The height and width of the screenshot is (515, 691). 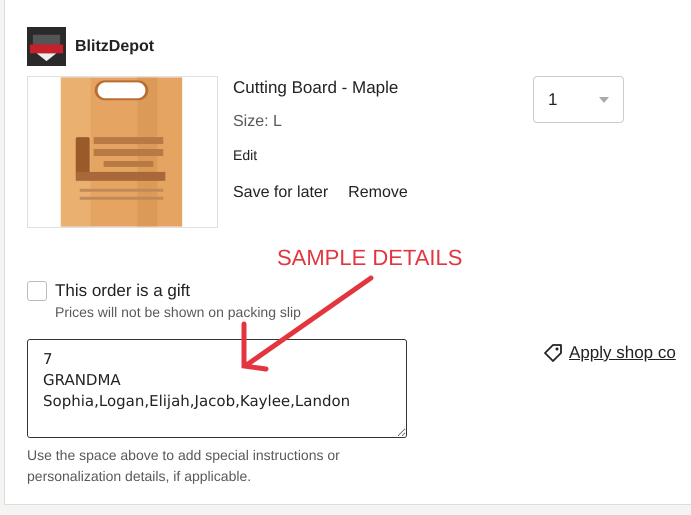 What do you see at coordinates (373, 155) in the screenshot?
I see `edit-link: Edit` at bounding box center [373, 155].